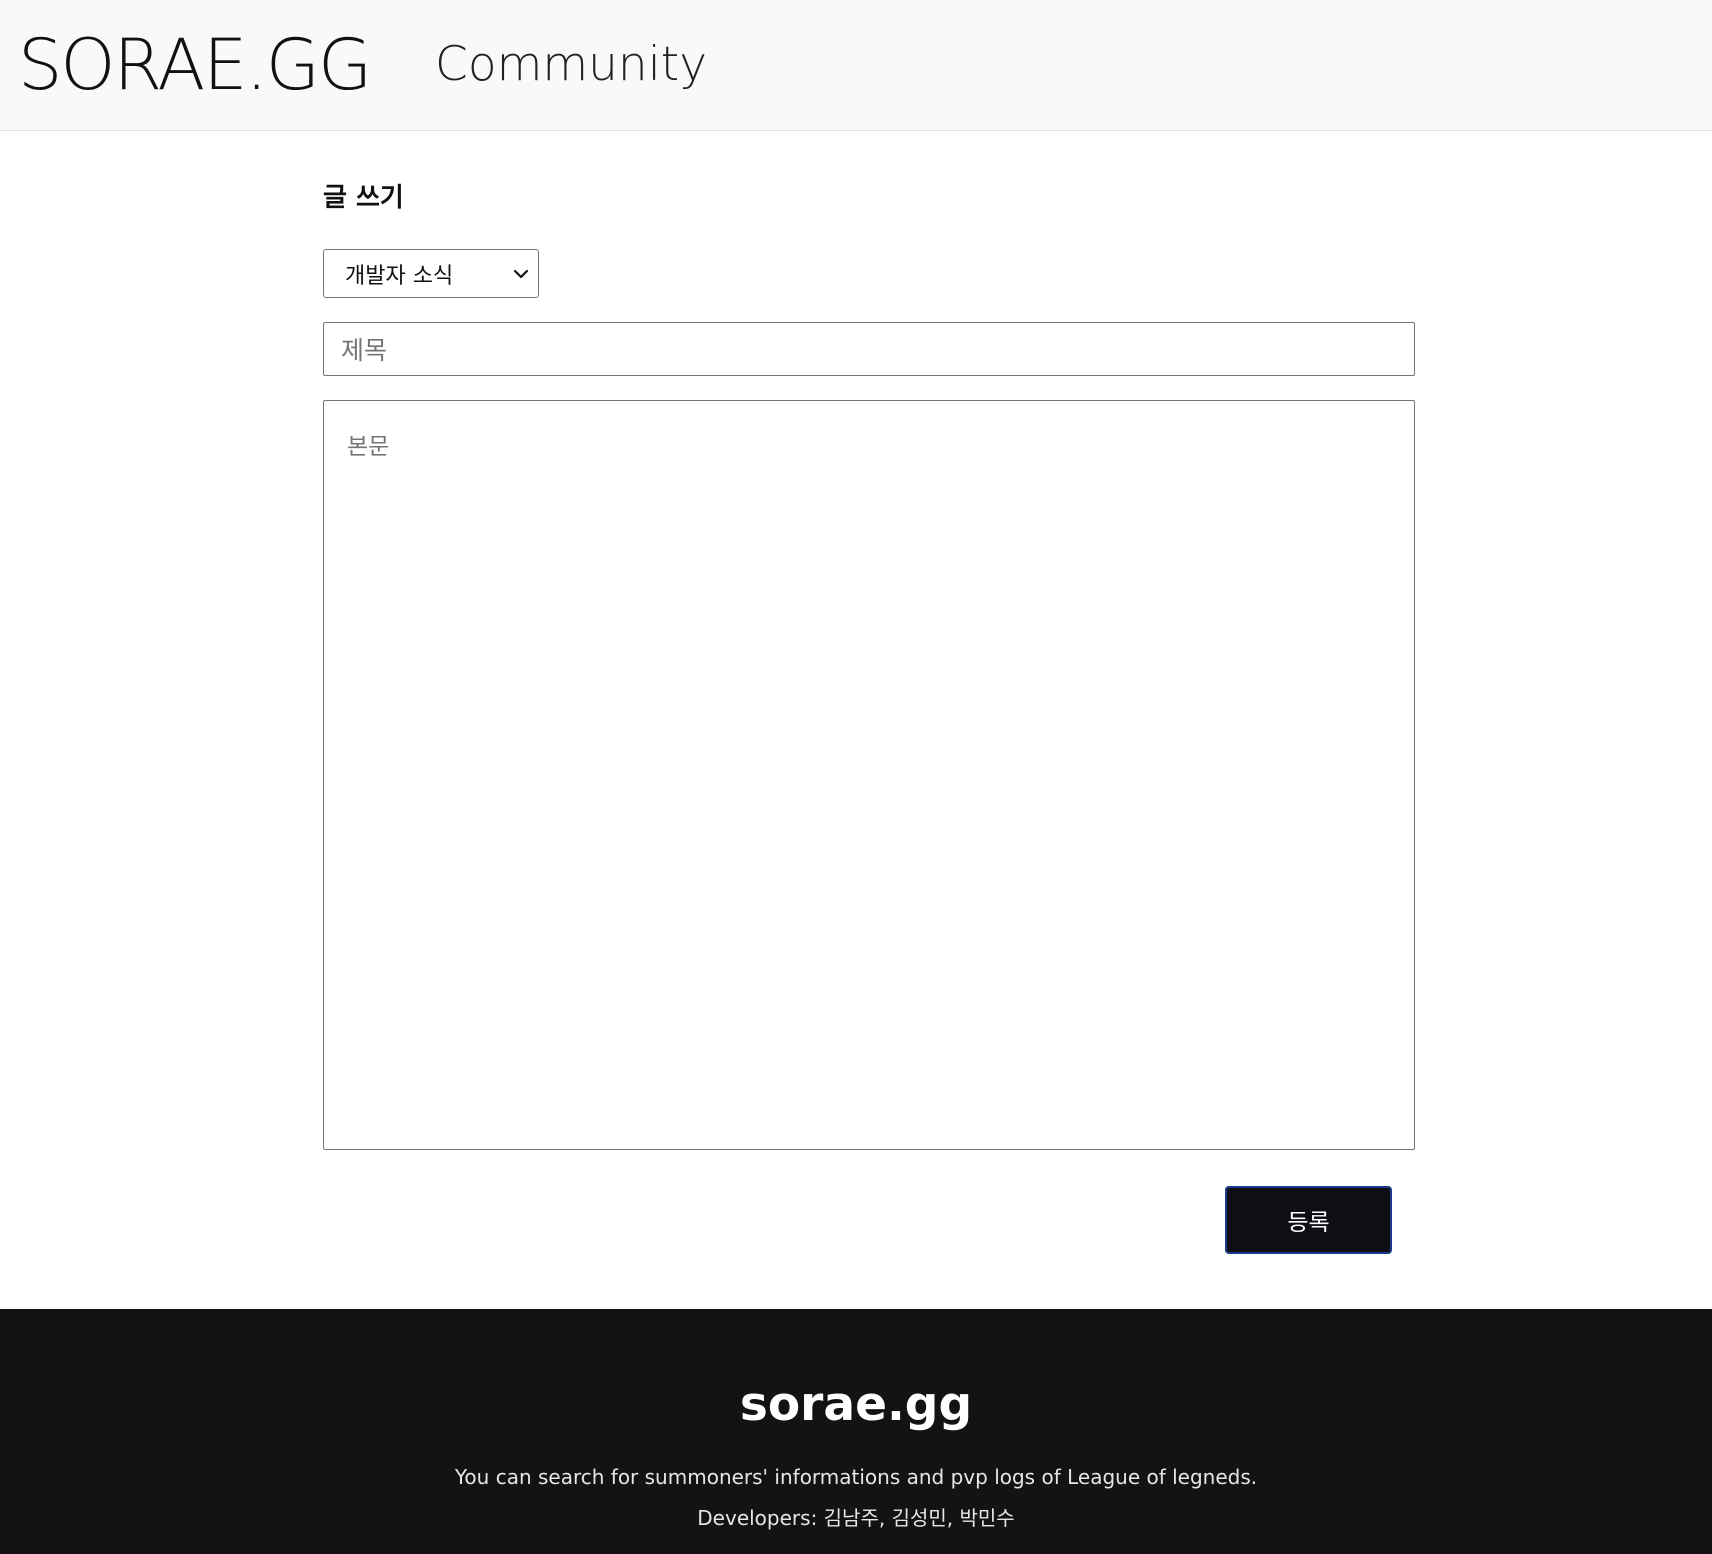 The height and width of the screenshot is (1554, 1712). I want to click on site-header: SORAE.GG Community, so click(856, 65).